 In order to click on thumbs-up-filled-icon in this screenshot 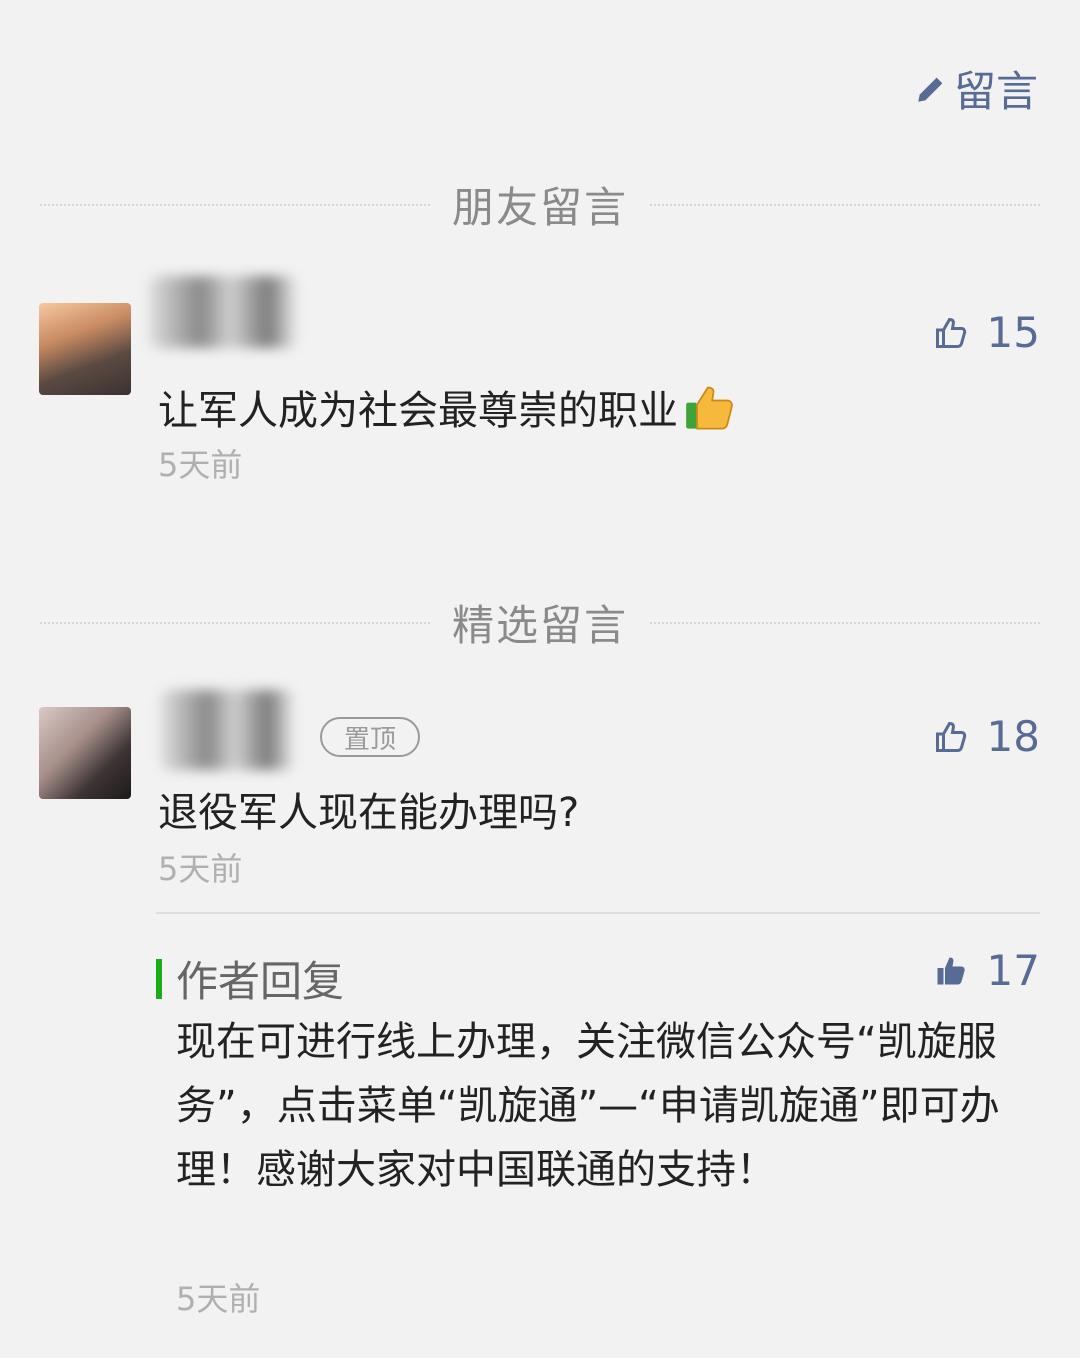, I will do `click(951, 970)`.